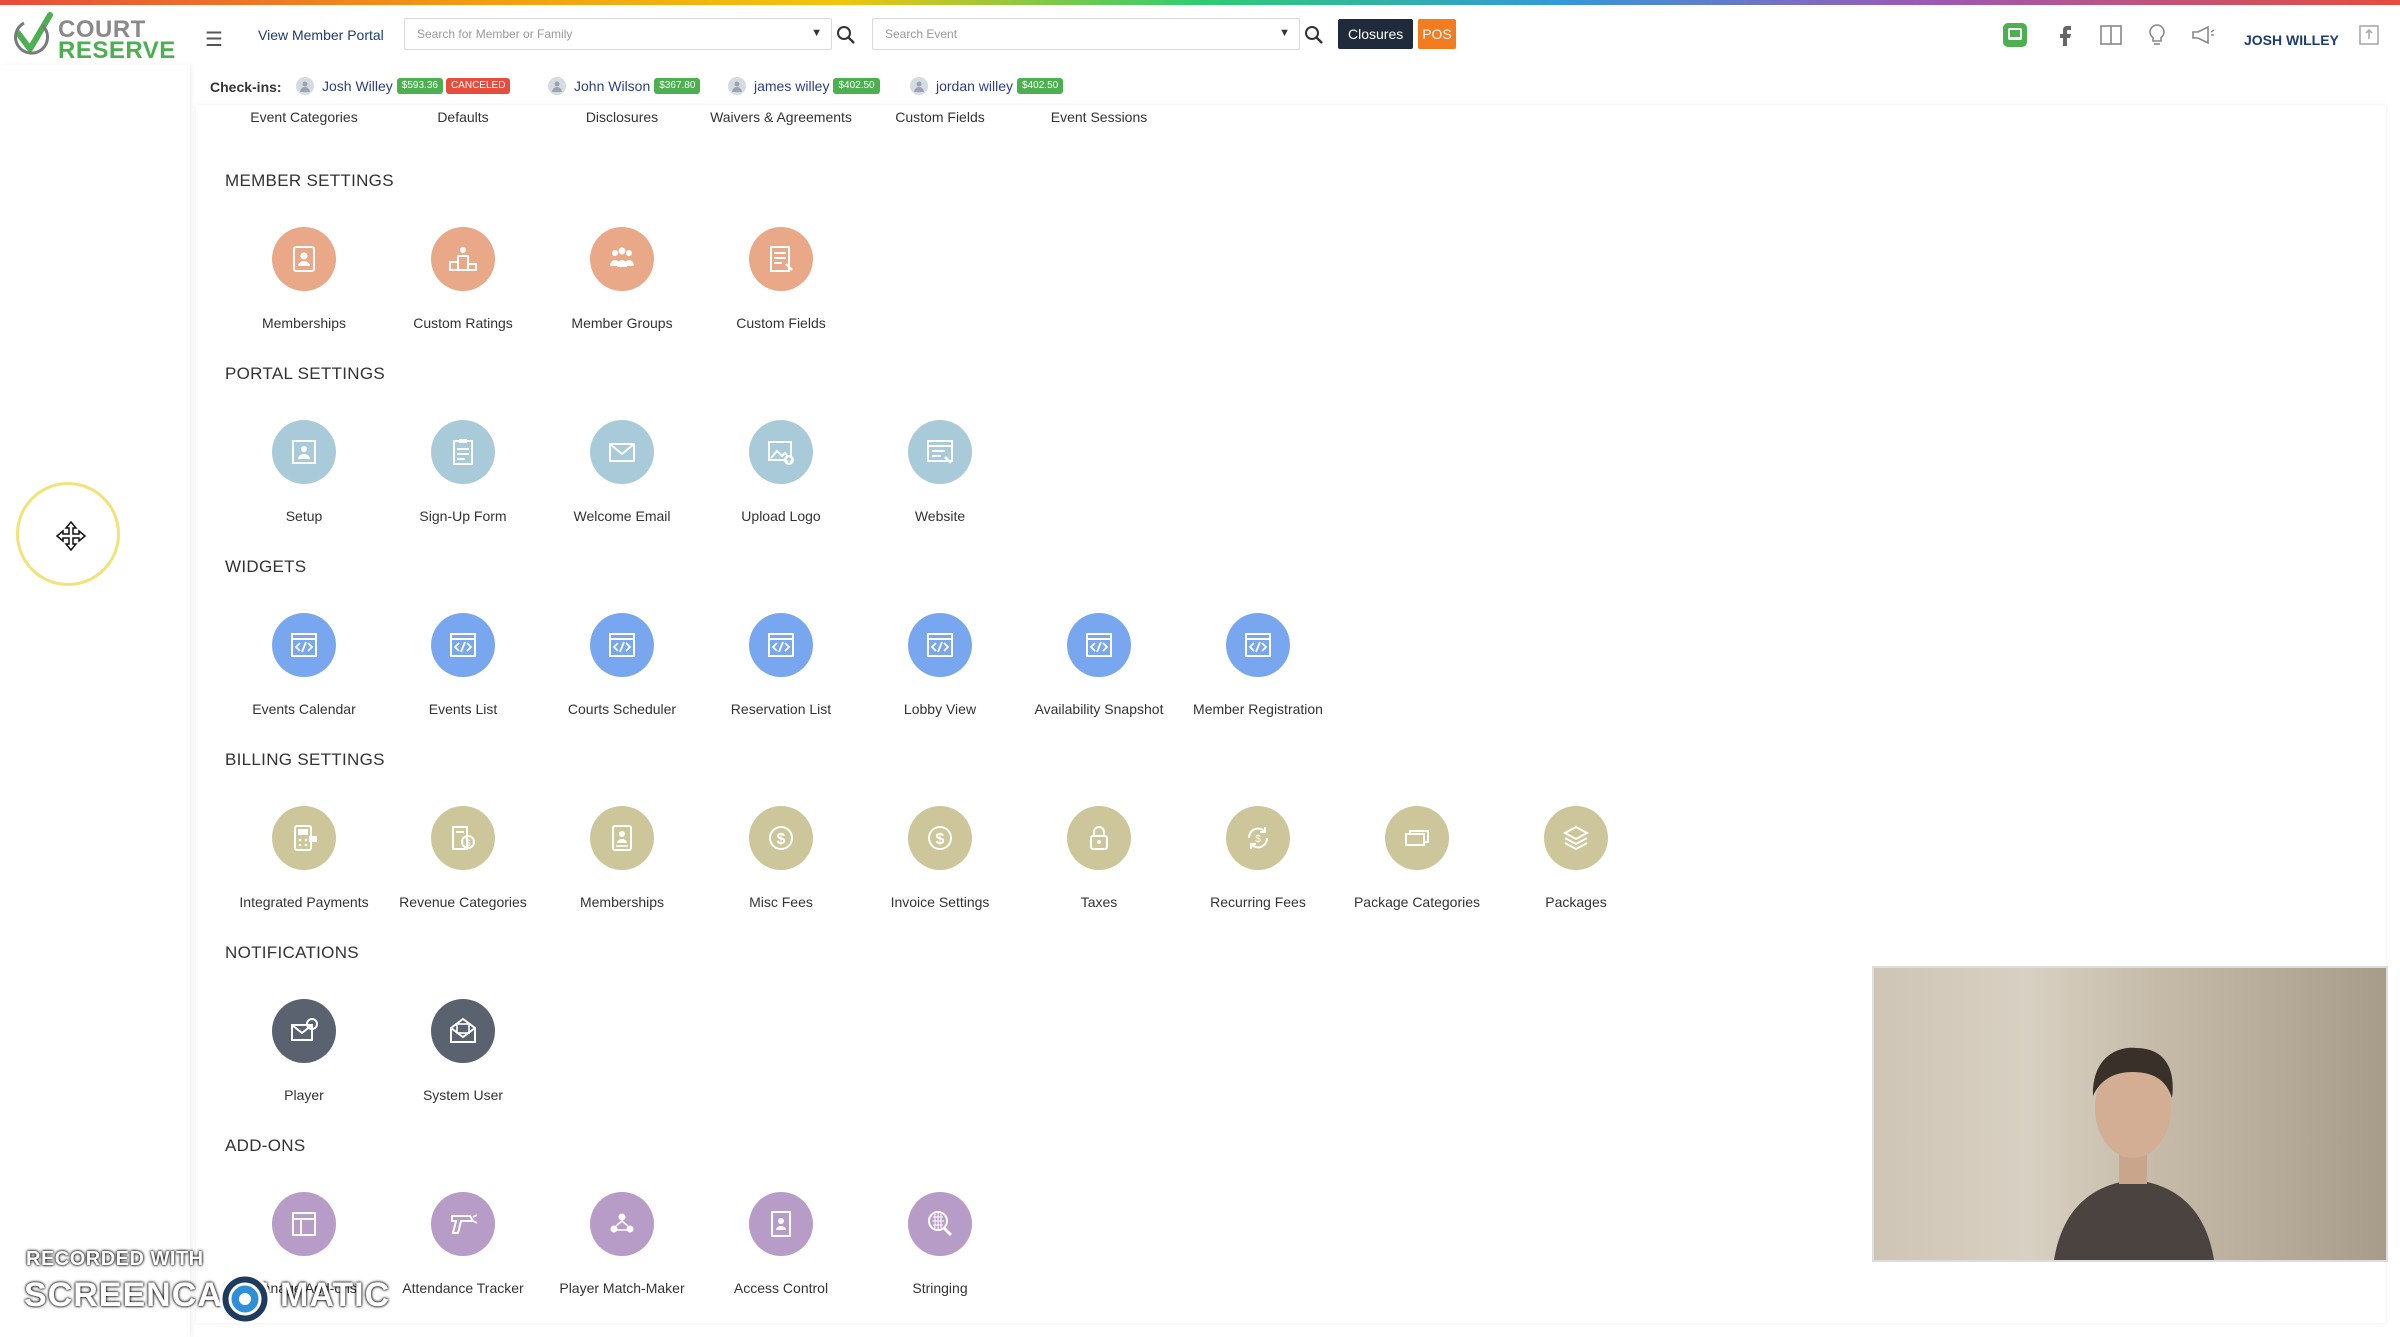  What do you see at coordinates (622, 1288) in the screenshot?
I see `tile-label: Player Match-Maker` at bounding box center [622, 1288].